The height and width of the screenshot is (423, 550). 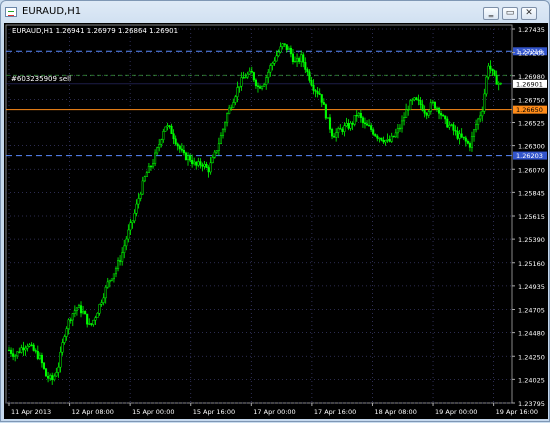 I want to click on time-tick-label: 11 Apr 2013, so click(x=31, y=412).